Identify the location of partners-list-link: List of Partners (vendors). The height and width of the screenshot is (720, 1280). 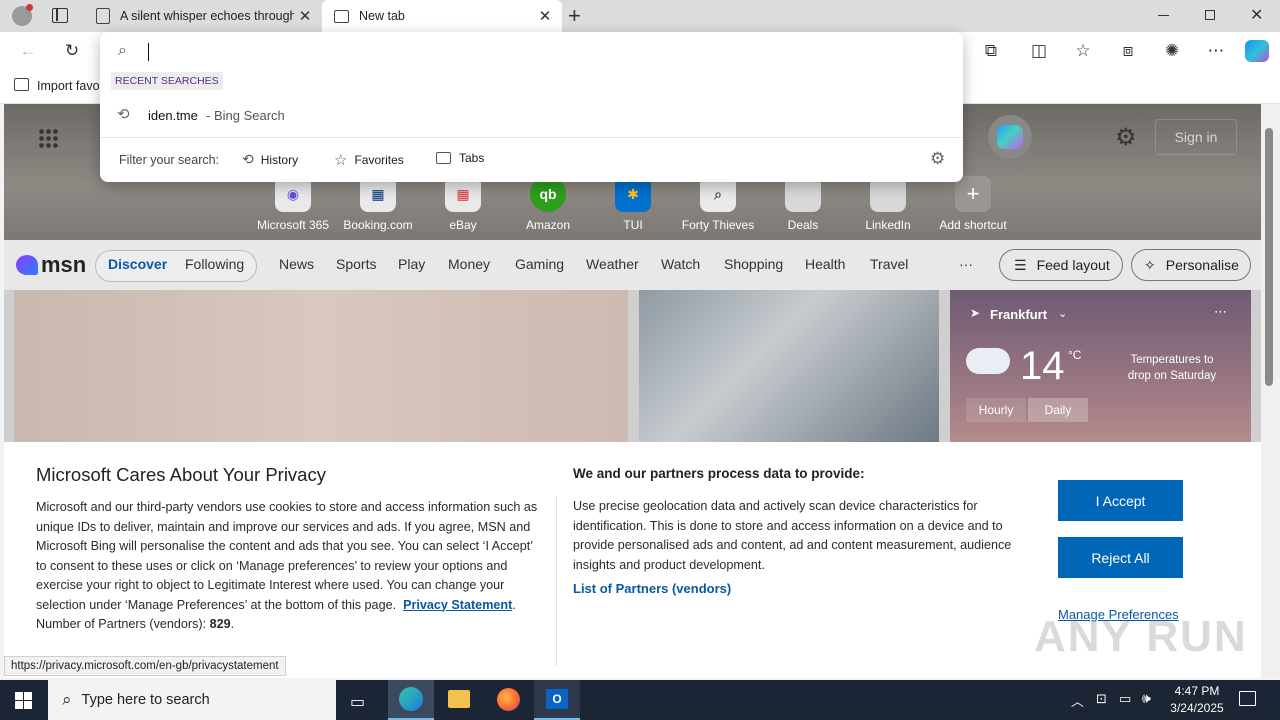
(652, 588).